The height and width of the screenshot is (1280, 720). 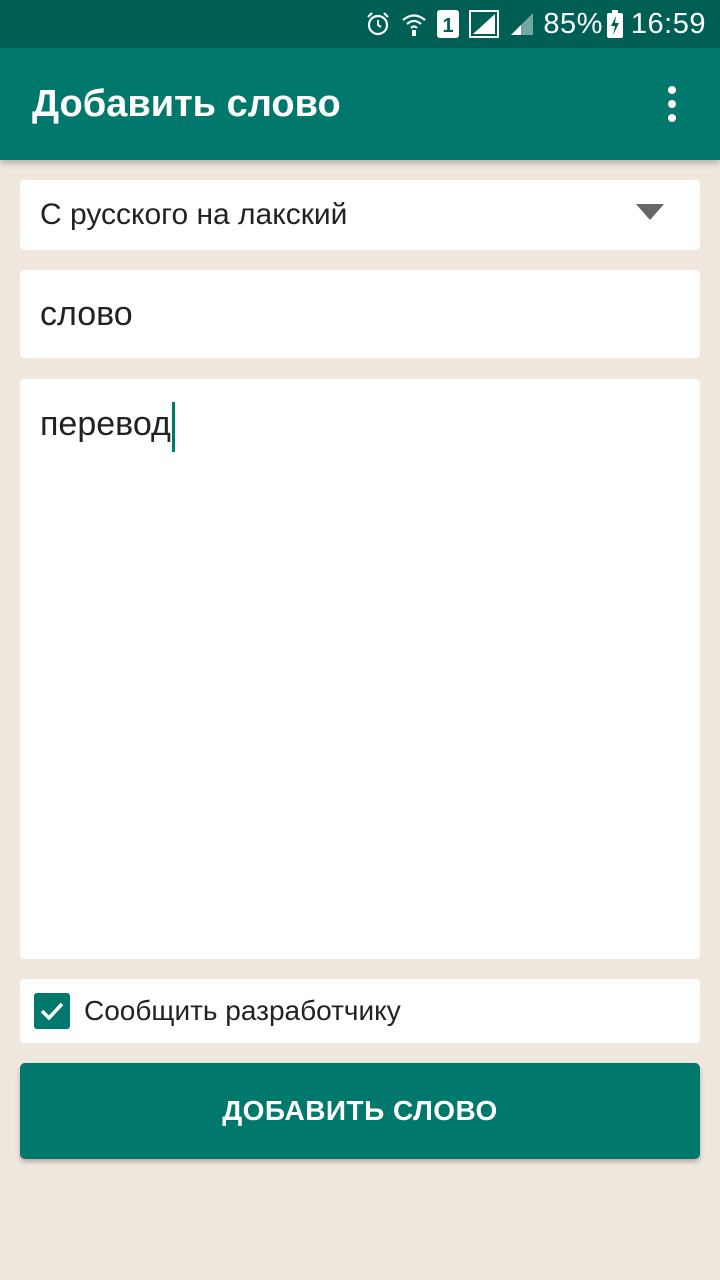 I want to click on signal-weak-icon, so click(x=522, y=24).